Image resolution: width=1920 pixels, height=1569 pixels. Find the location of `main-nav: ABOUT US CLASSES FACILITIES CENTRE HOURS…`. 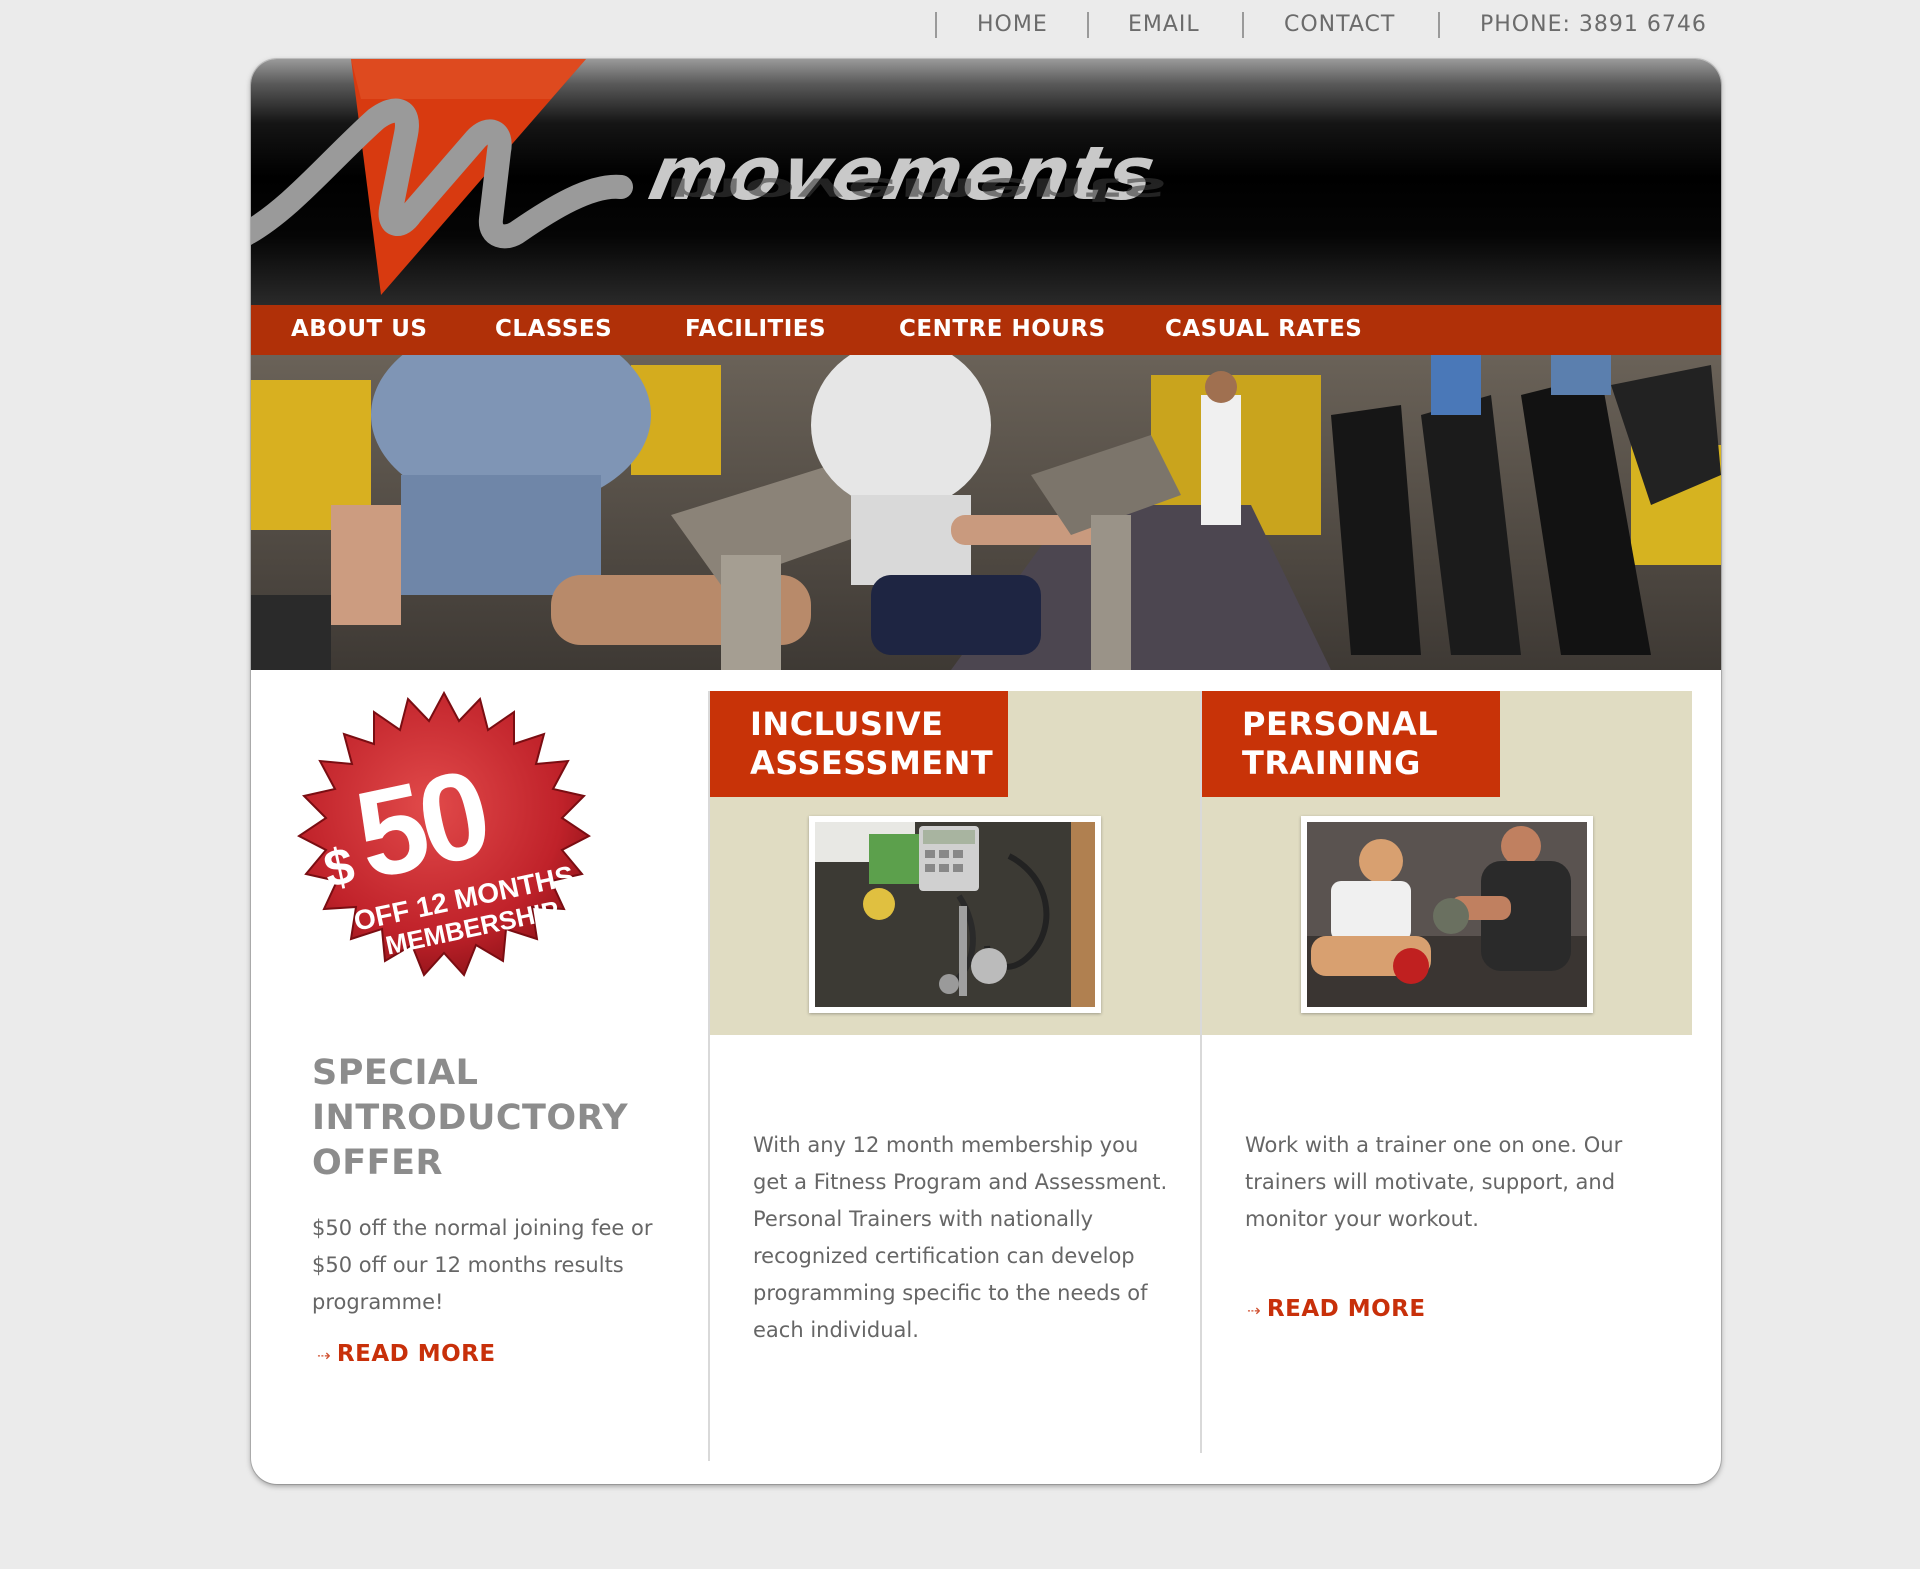

main-nav: ABOUT US CLASSES FACILITIES CENTRE HOURS… is located at coordinates (986, 330).